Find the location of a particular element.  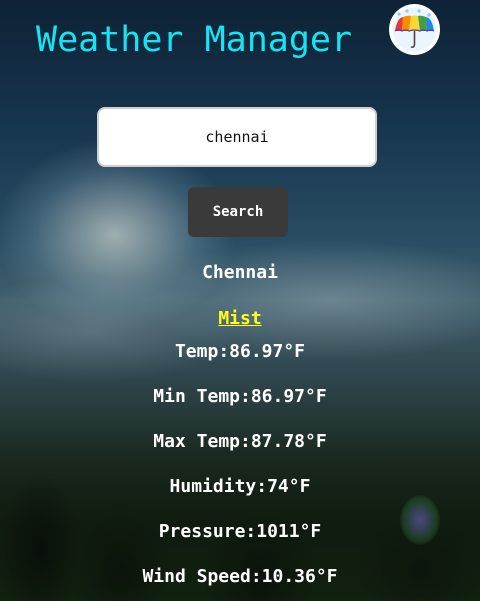

humidity-stat: Humidity:74°F is located at coordinates (240, 486).